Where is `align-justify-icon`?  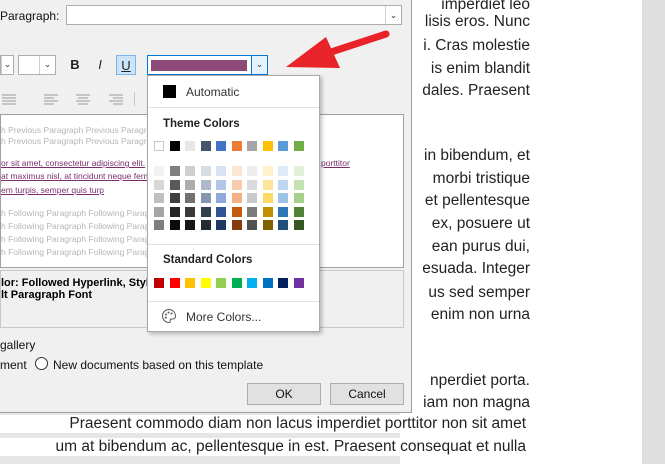 align-justify-icon is located at coordinates (9, 99).